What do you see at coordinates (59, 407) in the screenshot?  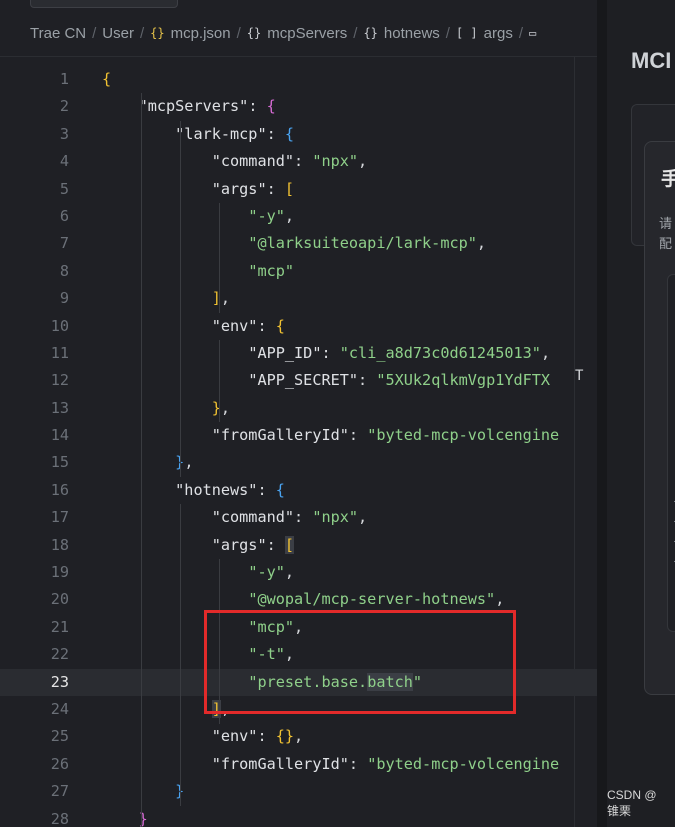 I see `line-number: 13` at bounding box center [59, 407].